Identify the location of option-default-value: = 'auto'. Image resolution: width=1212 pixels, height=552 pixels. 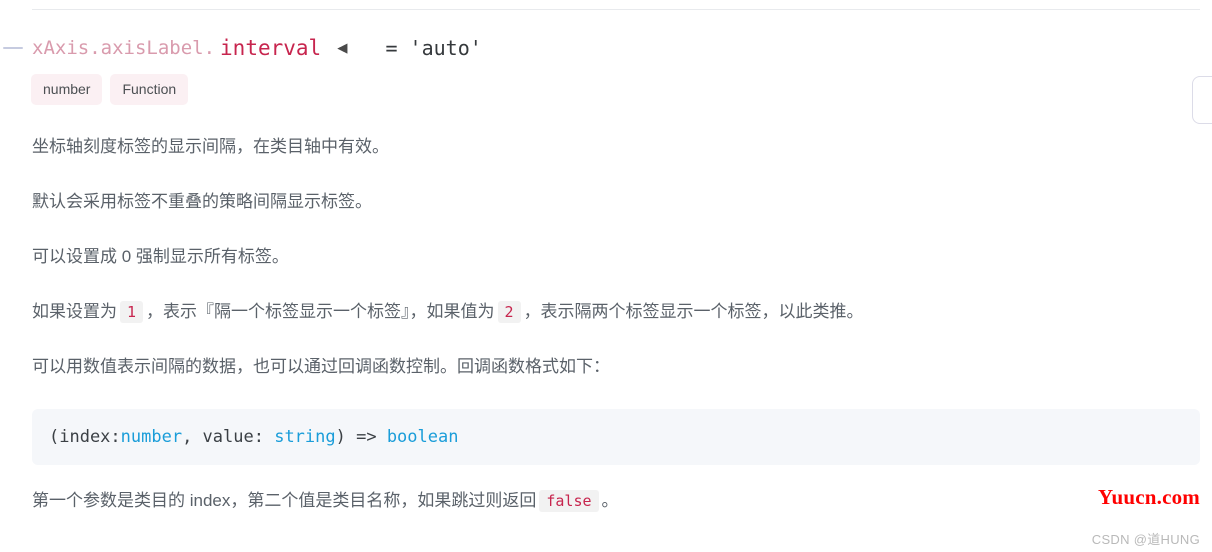
(433, 48).